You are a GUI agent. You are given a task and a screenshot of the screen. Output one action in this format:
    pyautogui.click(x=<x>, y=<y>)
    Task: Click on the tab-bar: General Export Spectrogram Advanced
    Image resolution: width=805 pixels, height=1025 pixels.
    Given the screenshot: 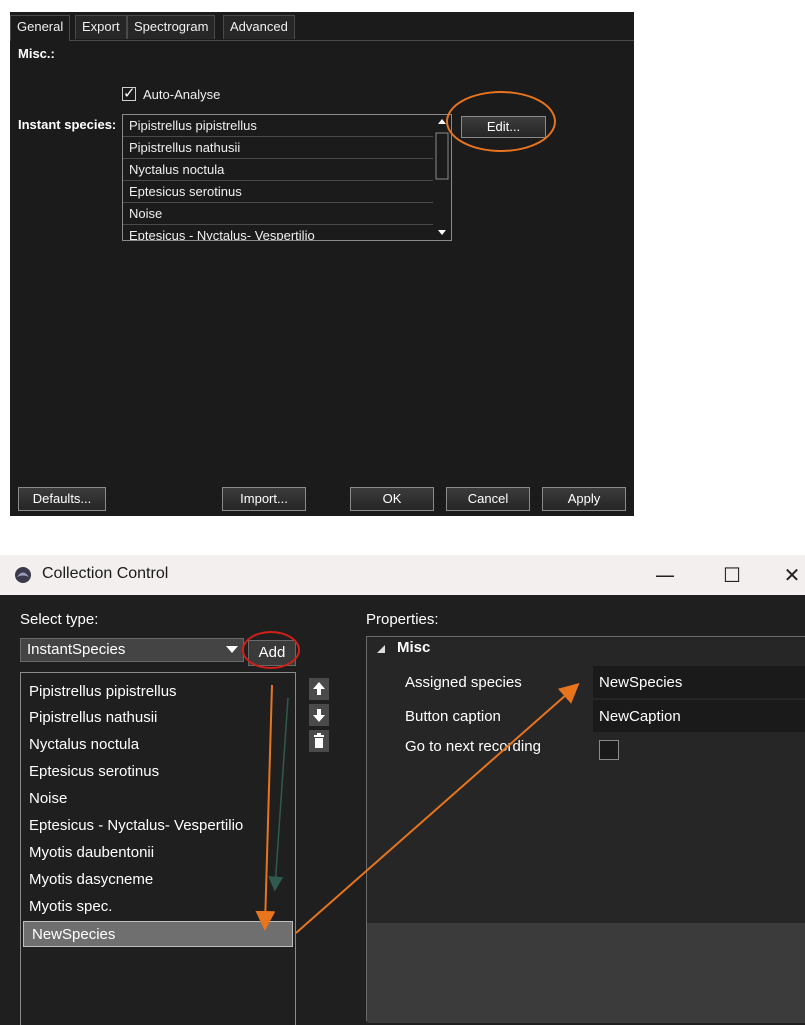 What is the action you would take?
    pyautogui.click(x=322, y=26)
    